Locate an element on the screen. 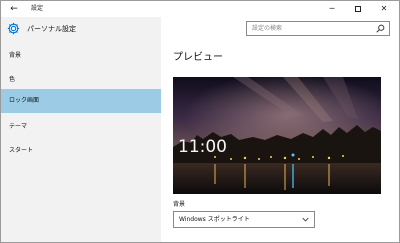 The height and width of the screenshot is (243, 400). back-arrow-icon: ← is located at coordinates (14, 9).